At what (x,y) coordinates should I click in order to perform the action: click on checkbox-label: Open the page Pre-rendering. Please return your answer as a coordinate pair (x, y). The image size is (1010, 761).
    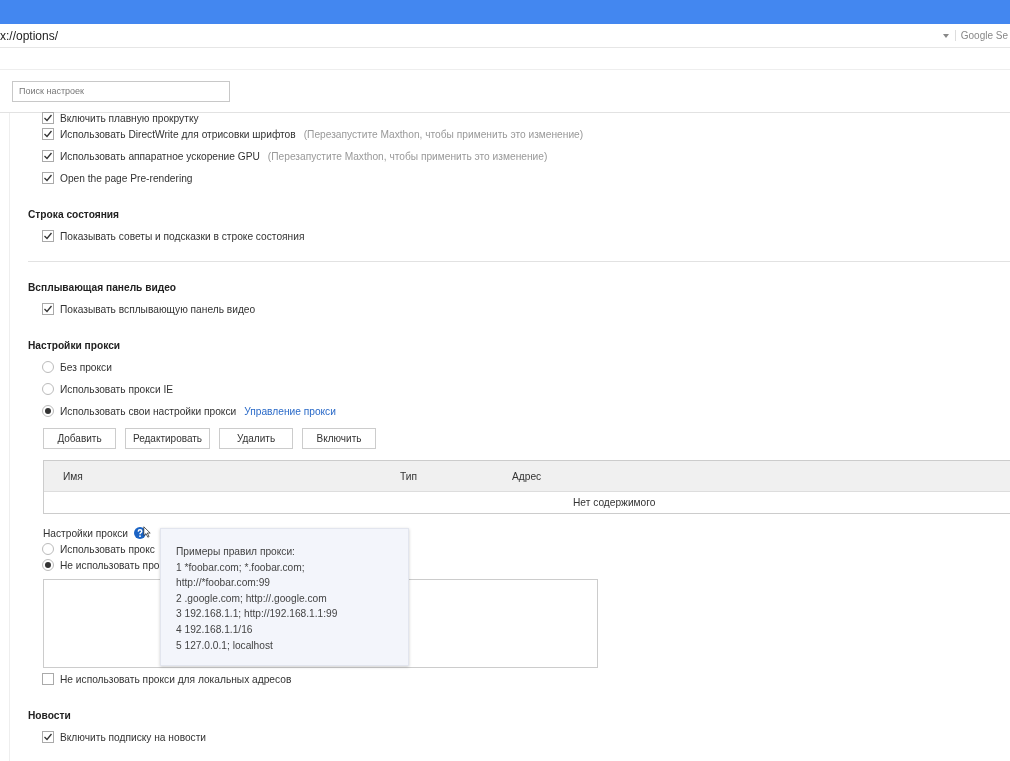
    Looking at the image, I should click on (126, 178).